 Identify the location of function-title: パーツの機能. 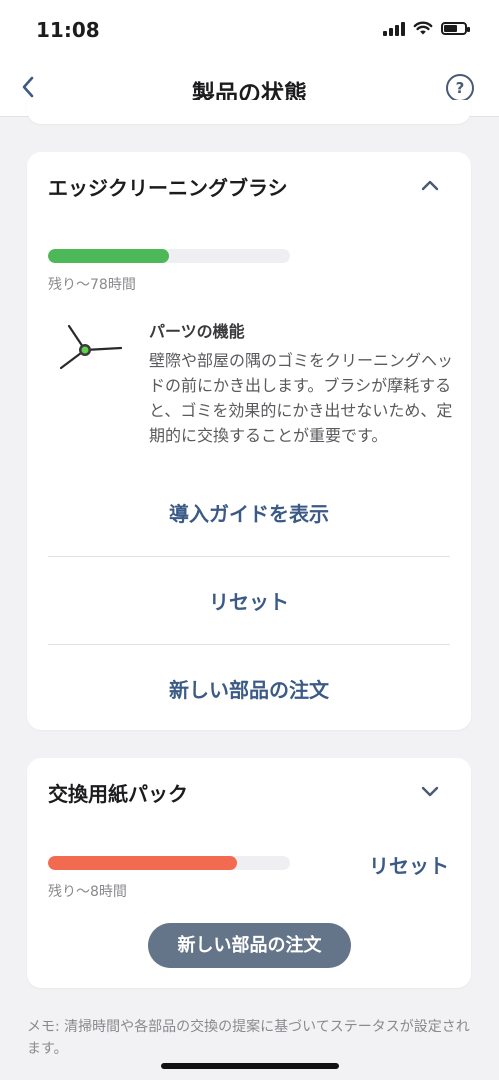
(197, 331).